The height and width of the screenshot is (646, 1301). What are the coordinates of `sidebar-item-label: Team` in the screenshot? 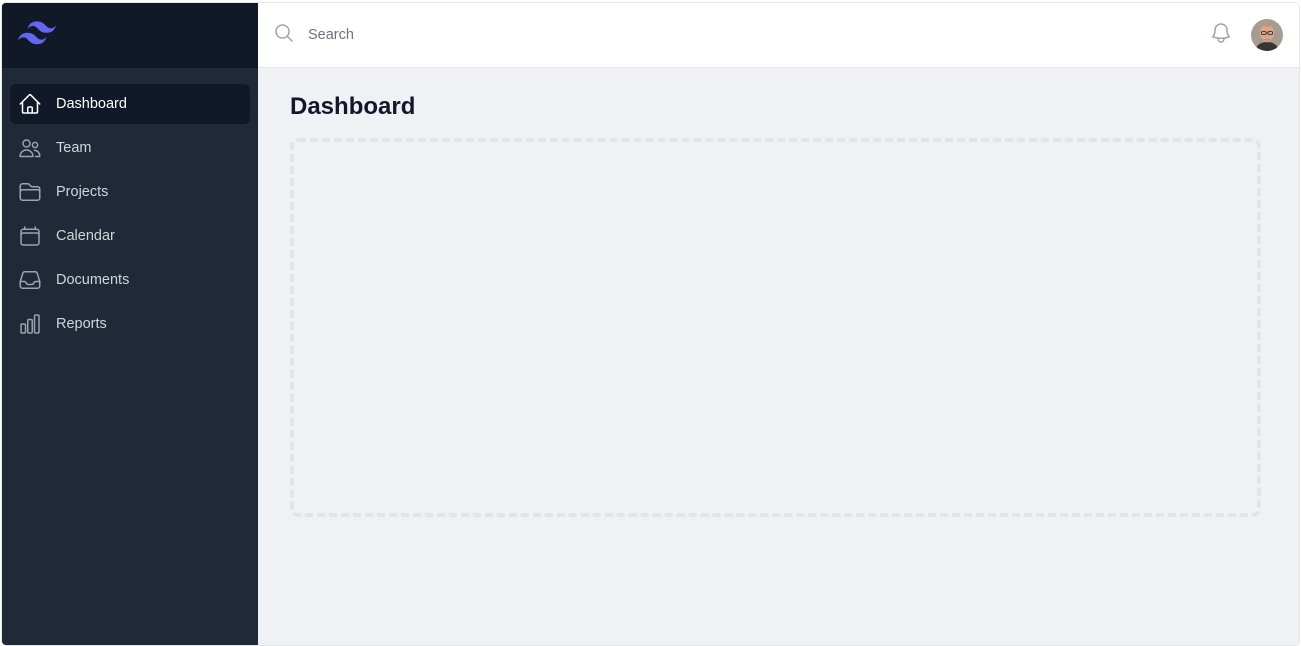 It's located at (74, 148).